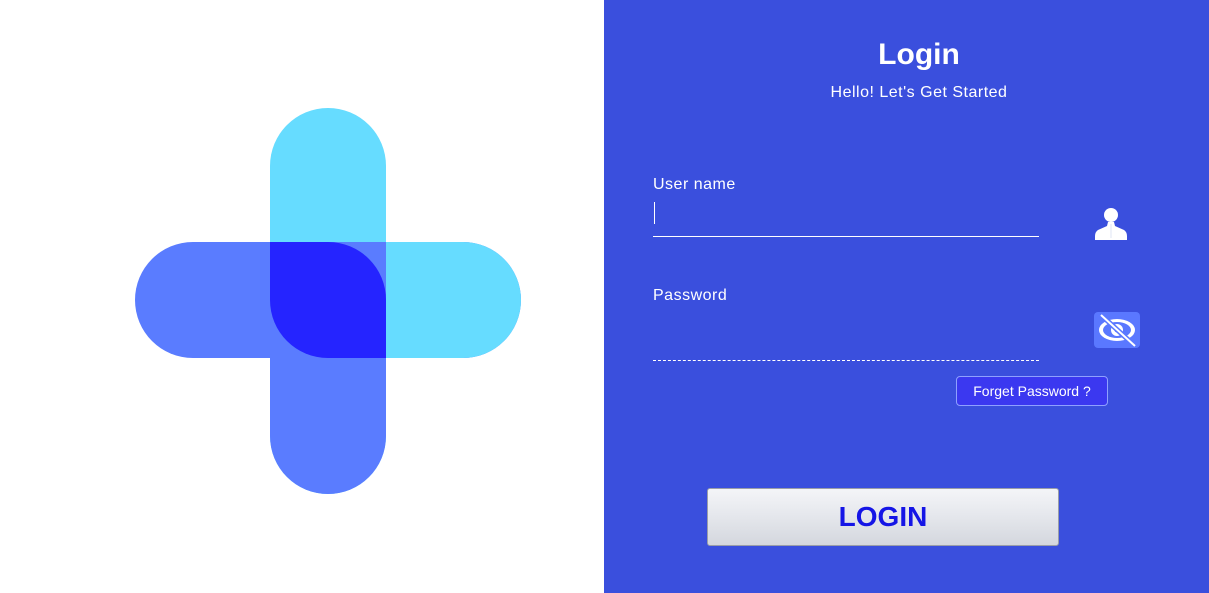 This screenshot has height=593, width=1209. I want to click on password-underline, so click(846, 360).